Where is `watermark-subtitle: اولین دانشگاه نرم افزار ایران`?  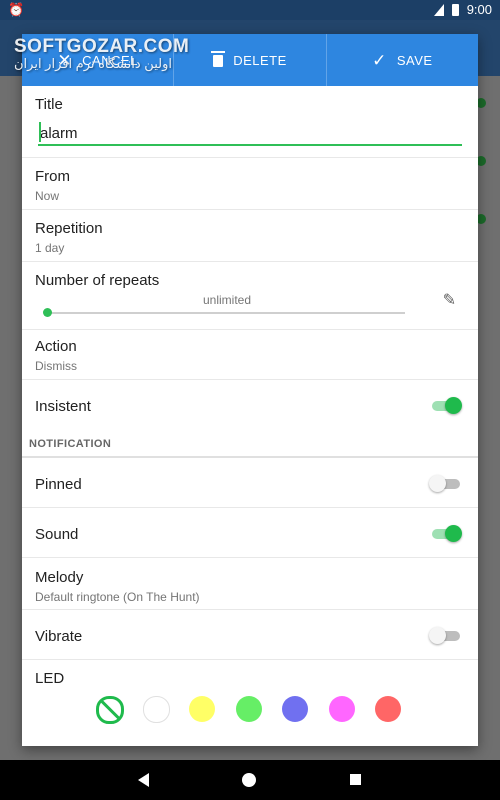
watermark-subtitle: اولین دانشگاه نرم افزار ایران is located at coordinates (93, 63).